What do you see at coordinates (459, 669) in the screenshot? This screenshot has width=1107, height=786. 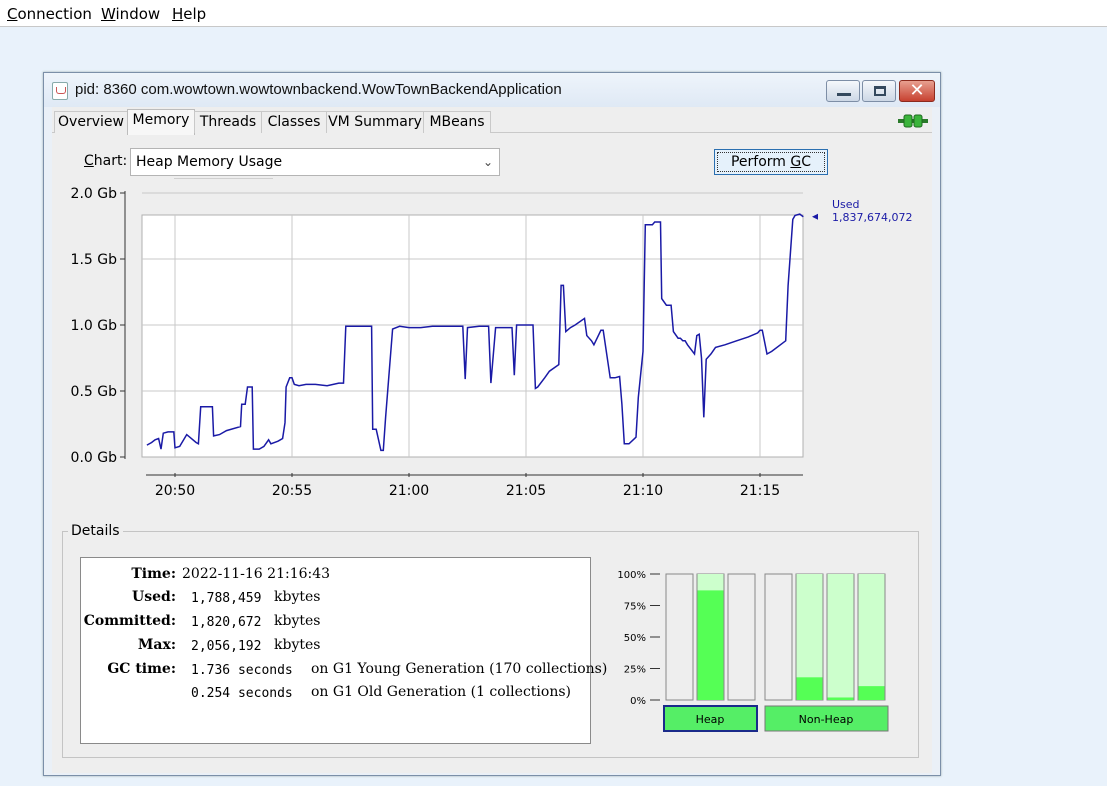 I see `gc-young-text: on G1 Young Generation (170 collections)` at bounding box center [459, 669].